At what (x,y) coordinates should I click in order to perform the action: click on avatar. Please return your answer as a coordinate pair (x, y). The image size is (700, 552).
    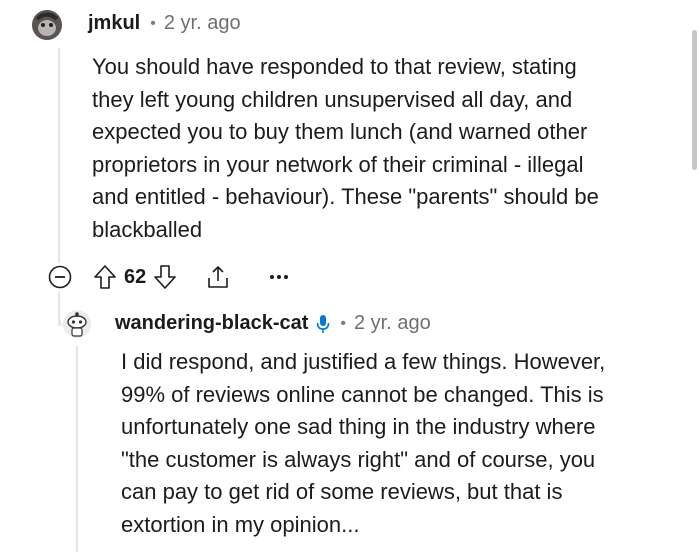
    Looking at the image, I should click on (47, 25).